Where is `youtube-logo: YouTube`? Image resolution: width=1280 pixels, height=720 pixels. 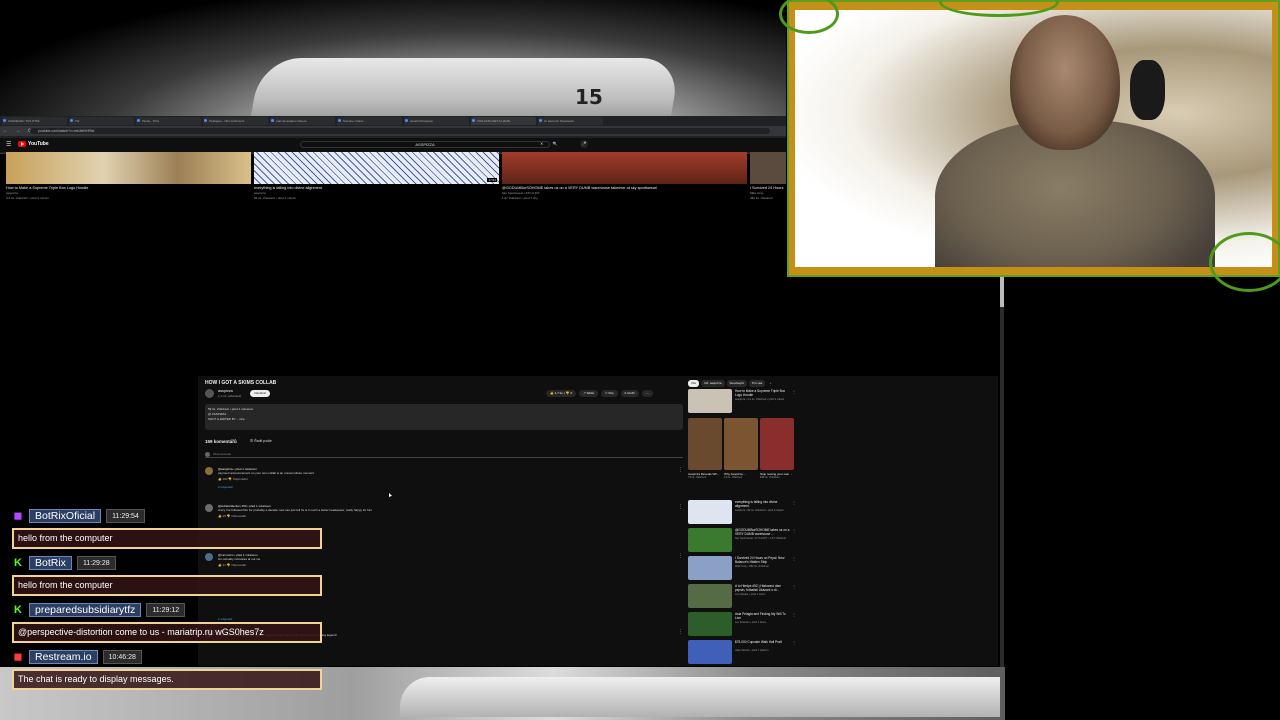
youtube-logo: YouTube is located at coordinates (33, 144).